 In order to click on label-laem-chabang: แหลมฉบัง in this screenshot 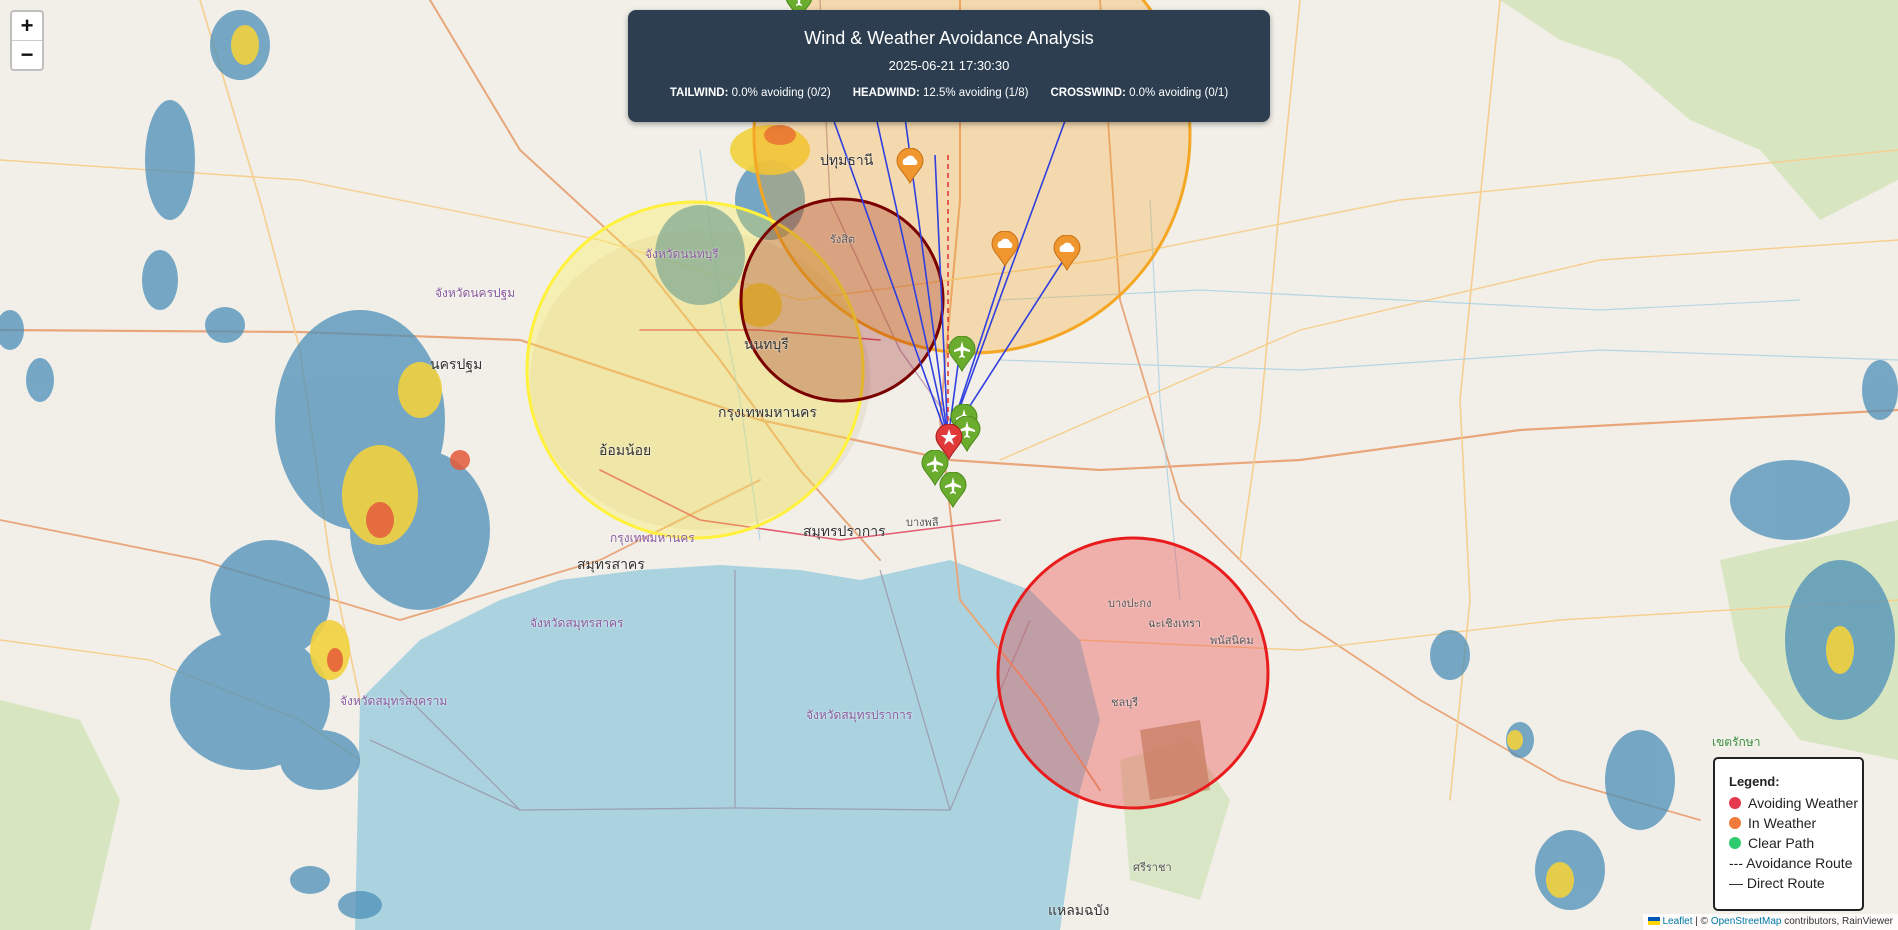, I will do `click(1079, 910)`.